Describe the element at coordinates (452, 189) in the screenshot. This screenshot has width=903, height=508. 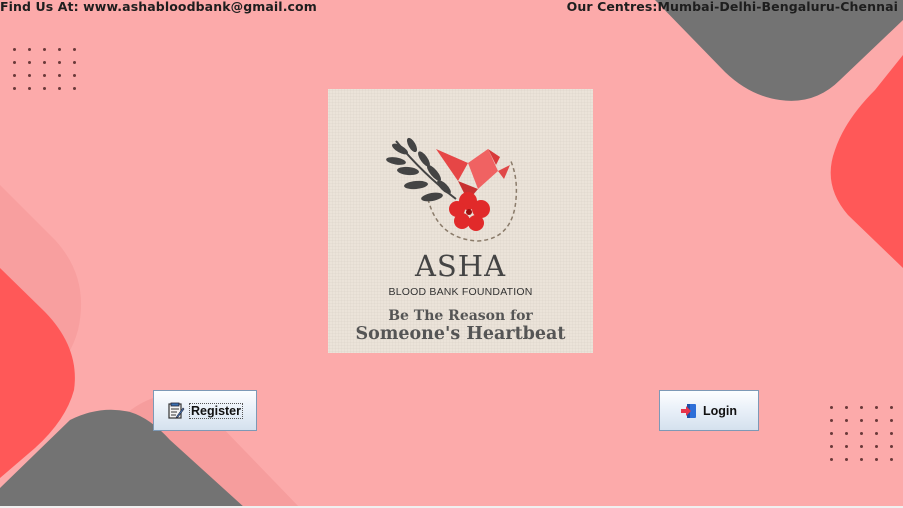
I see `origami-bird-logo` at that location.